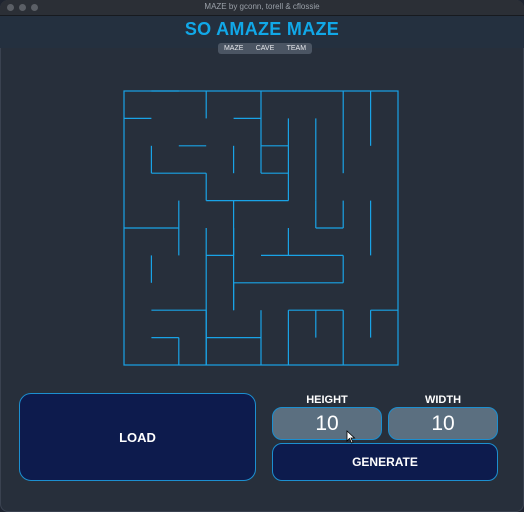 The height and width of the screenshot is (512, 524). I want to click on height-field: 10, so click(327, 423).